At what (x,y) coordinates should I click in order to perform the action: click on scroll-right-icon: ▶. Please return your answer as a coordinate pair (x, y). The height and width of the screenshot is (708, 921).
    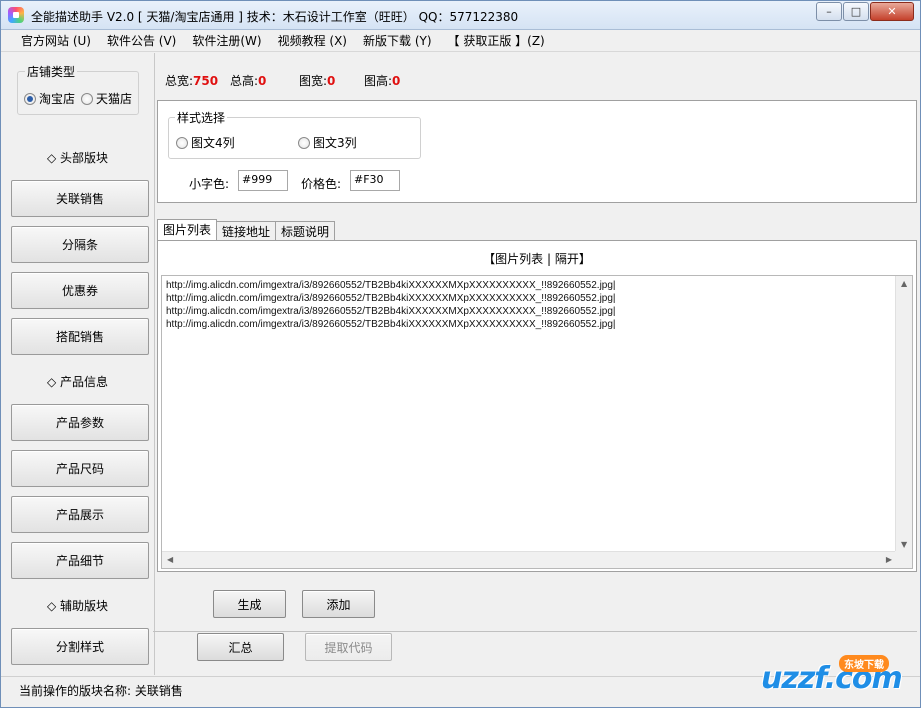
    Looking at the image, I should click on (889, 559).